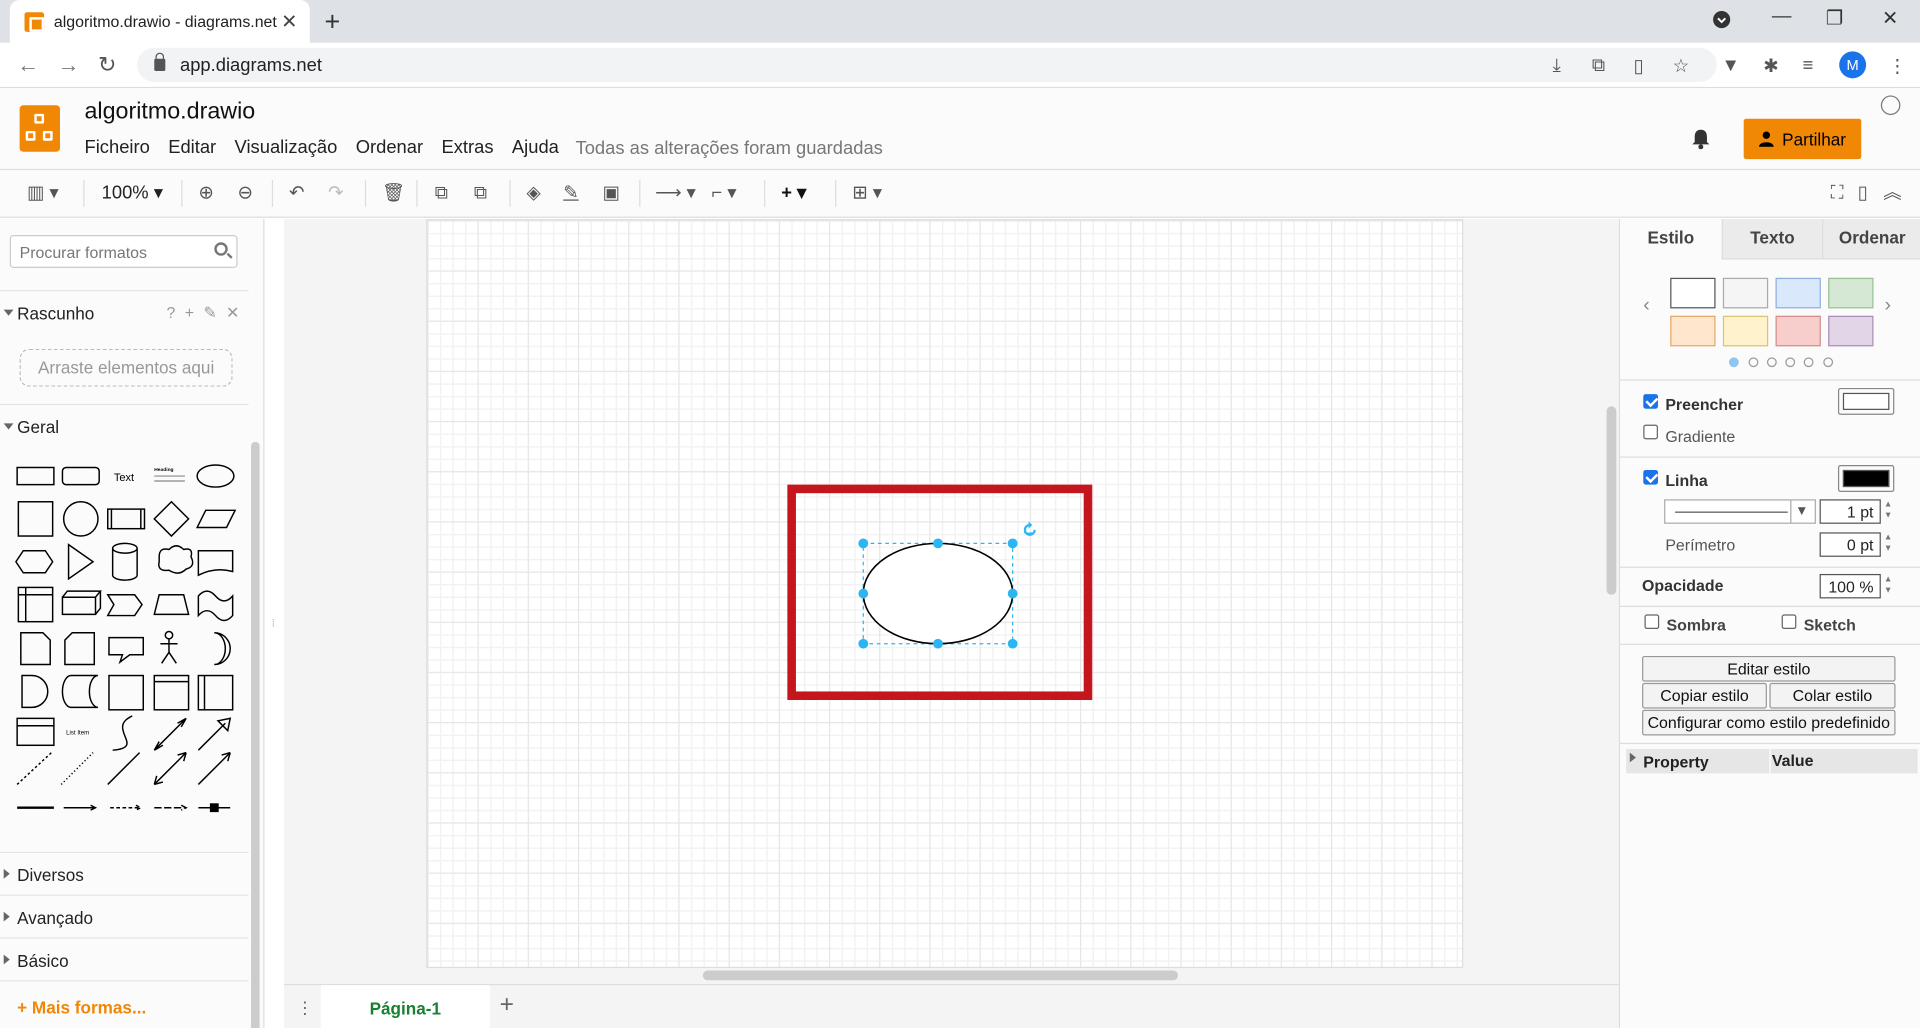 The image size is (1920, 1028). I want to click on notifications-bell-icon, so click(1701, 138).